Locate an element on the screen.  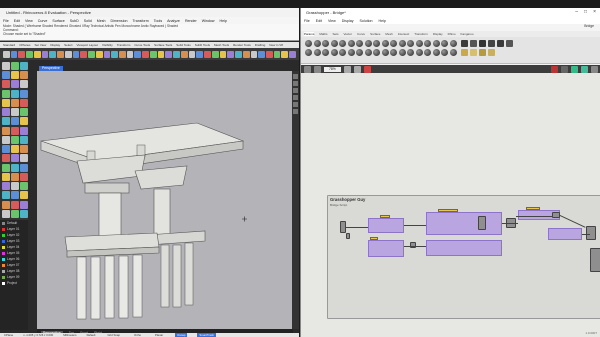
minimize-icon: – is located at coordinates (576, 12).